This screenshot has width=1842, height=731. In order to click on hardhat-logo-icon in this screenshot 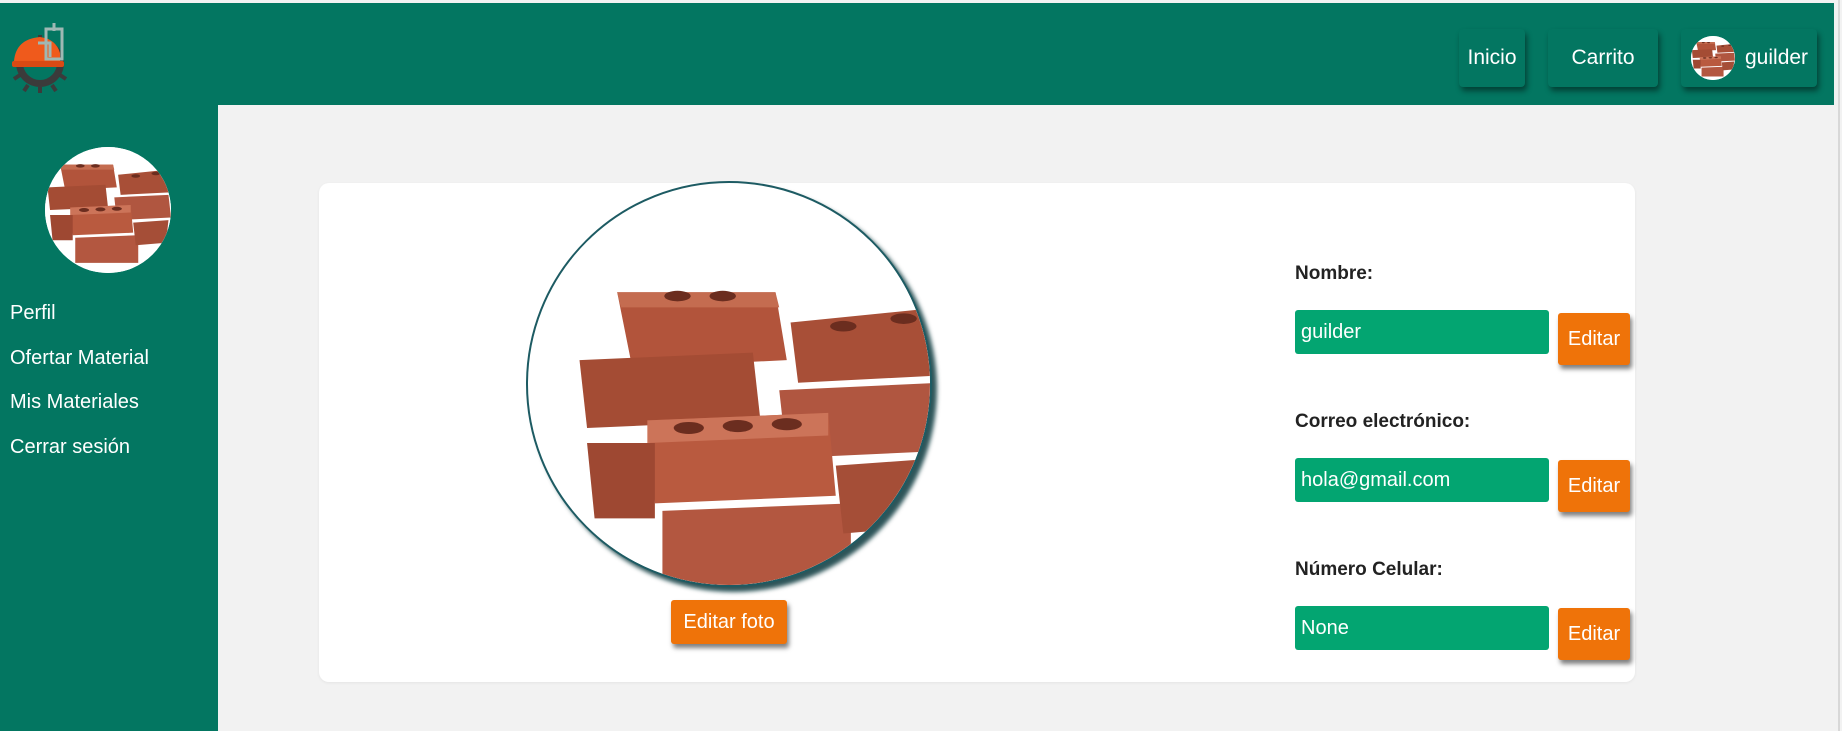, I will do `click(43, 58)`.